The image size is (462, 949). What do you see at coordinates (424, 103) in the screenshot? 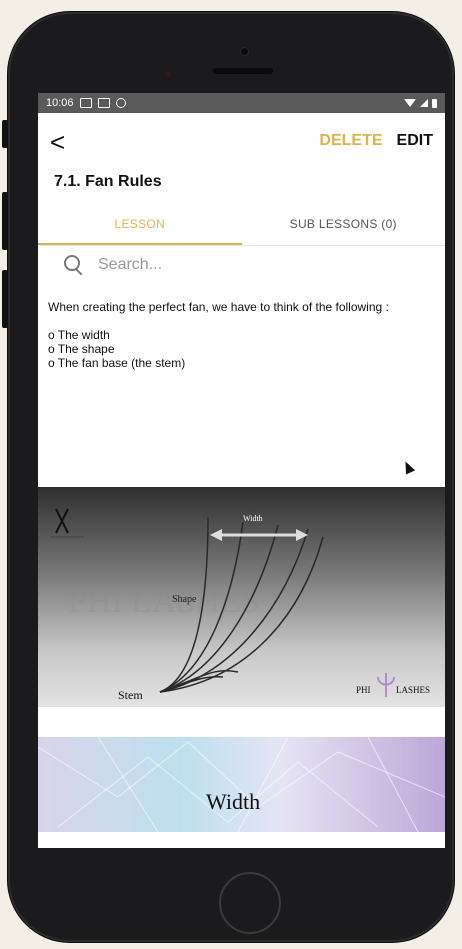
I see `signal-icon` at bounding box center [424, 103].